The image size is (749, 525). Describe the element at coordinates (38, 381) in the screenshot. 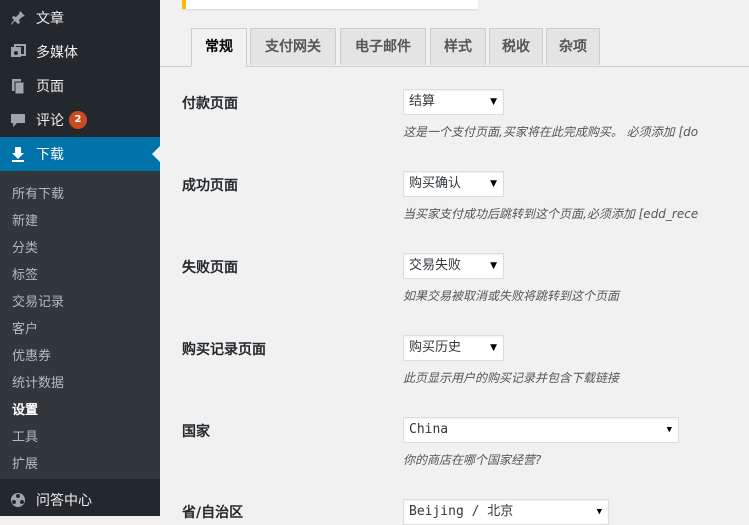

I see `submenu-reports: 统计数据` at that location.